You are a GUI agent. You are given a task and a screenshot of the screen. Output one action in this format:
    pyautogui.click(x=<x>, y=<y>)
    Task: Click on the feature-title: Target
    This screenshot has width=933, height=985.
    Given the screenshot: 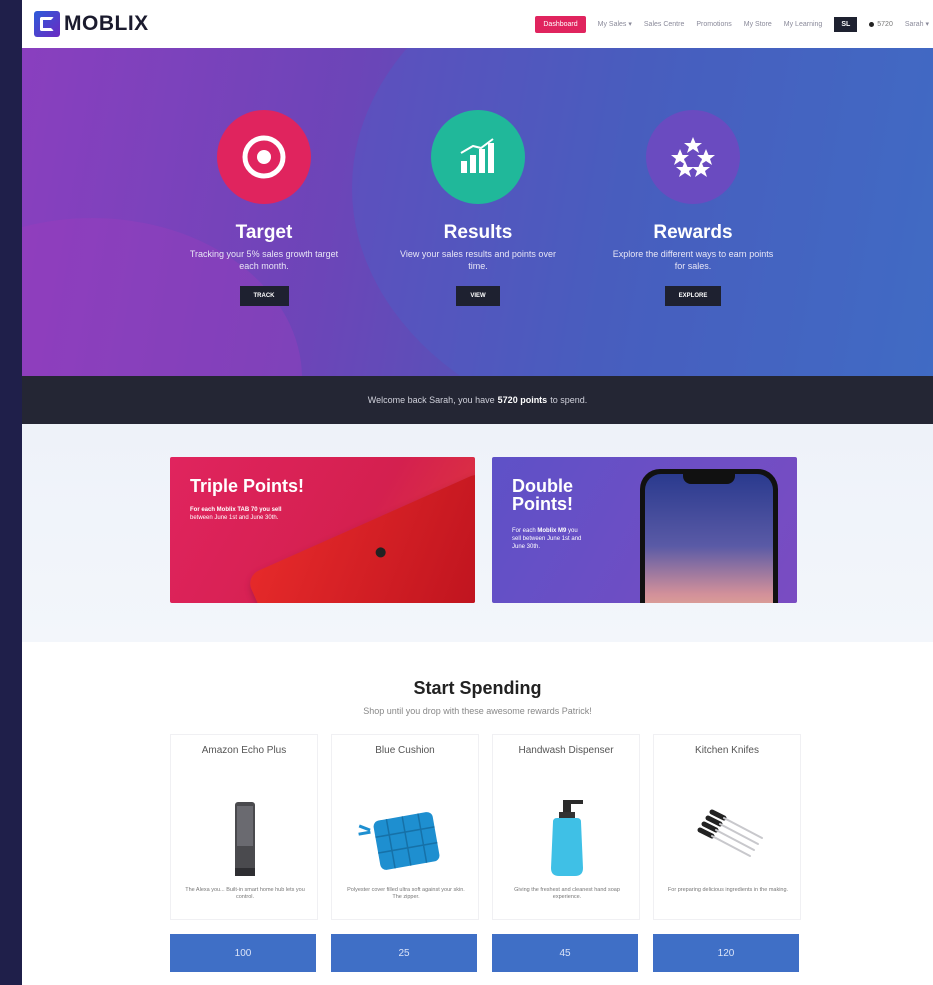 What is the action you would take?
    pyautogui.click(x=264, y=232)
    